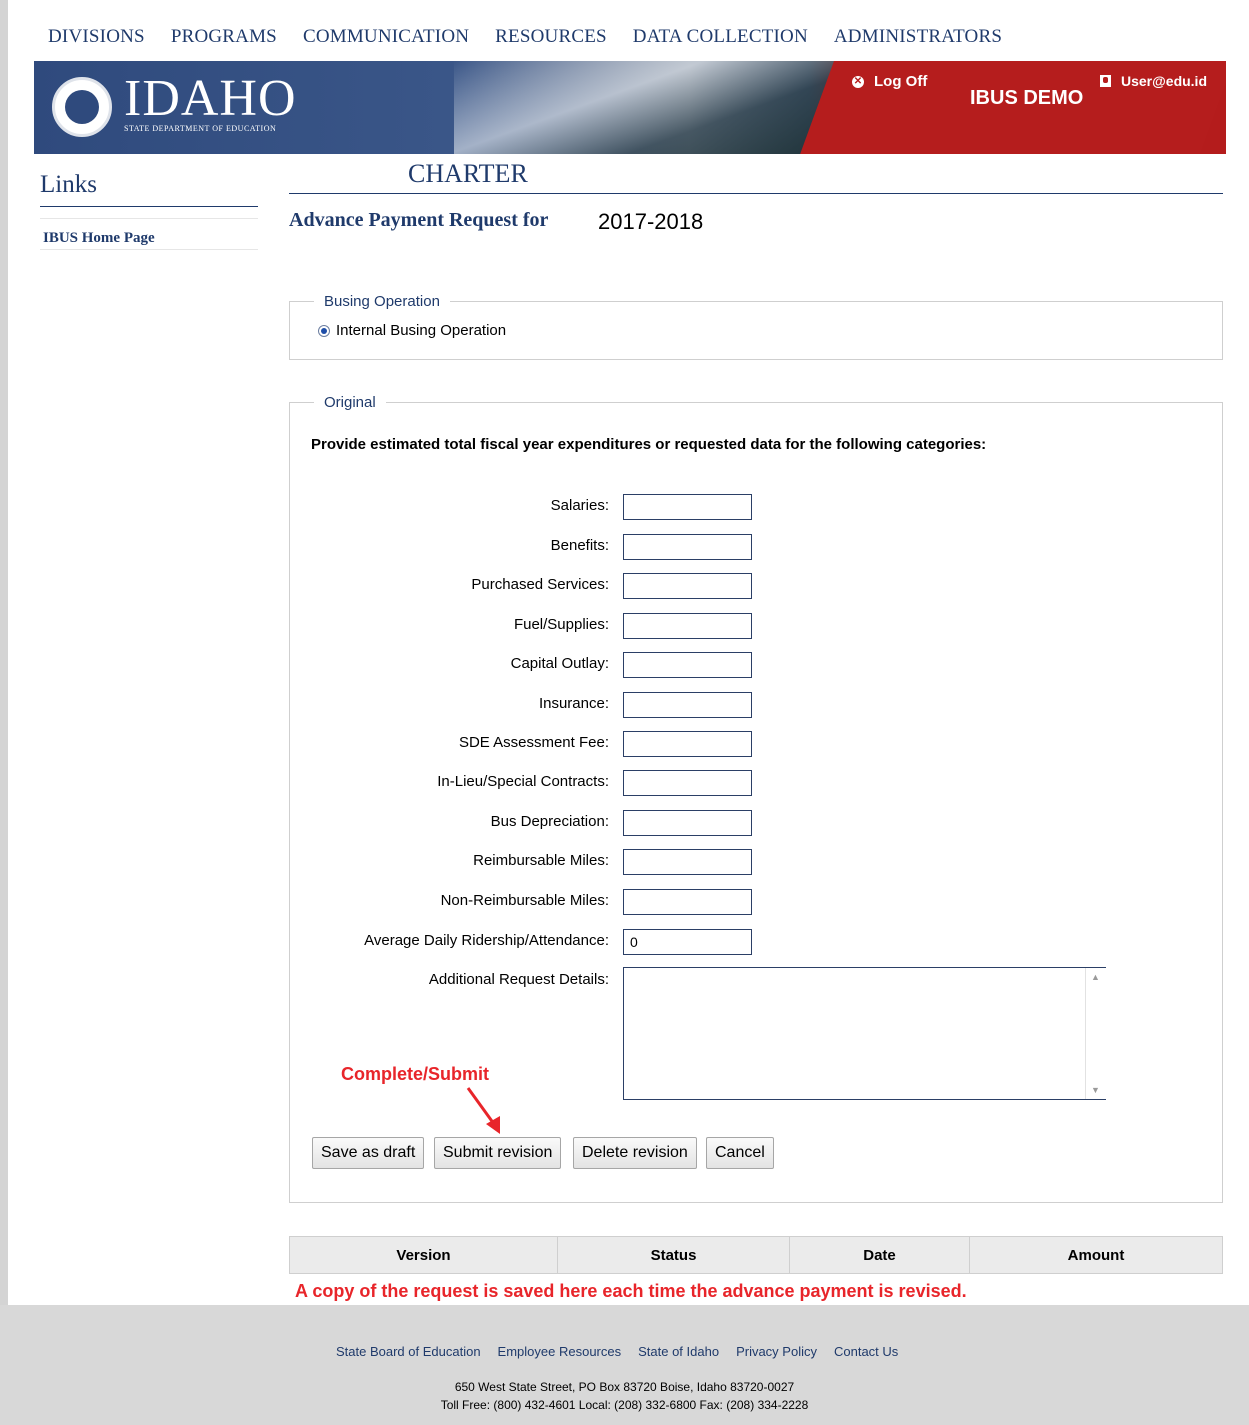 This screenshot has height=1425, width=1249. I want to click on in-lieu-contracts-label: In-Lieu/Special Contracts:, so click(523, 781).